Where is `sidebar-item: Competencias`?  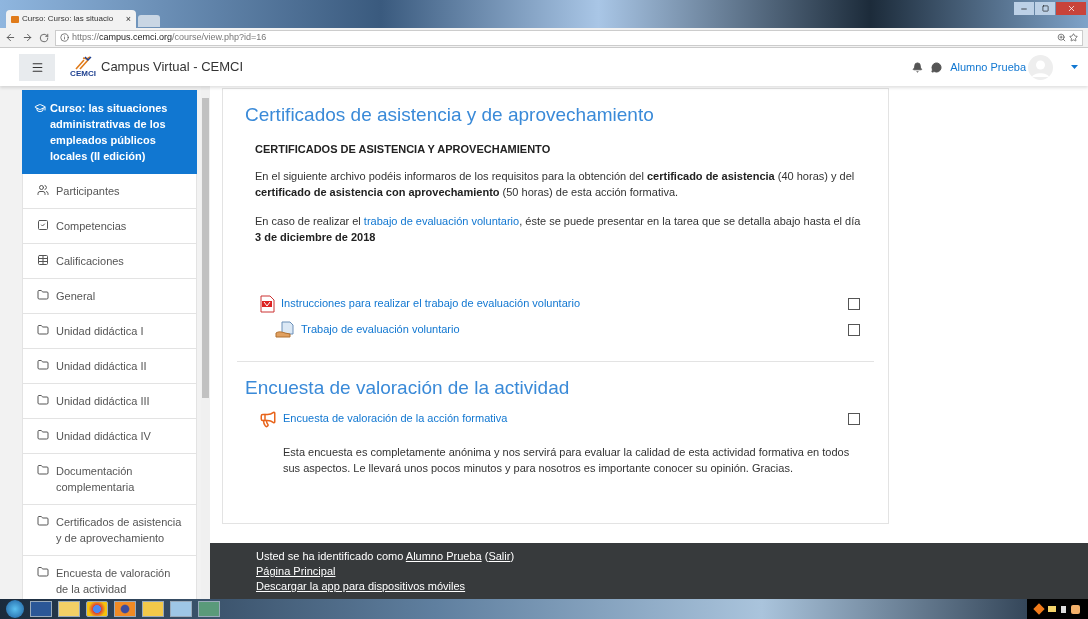 sidebar-item: Competencias is located at coordinates (109, 226).